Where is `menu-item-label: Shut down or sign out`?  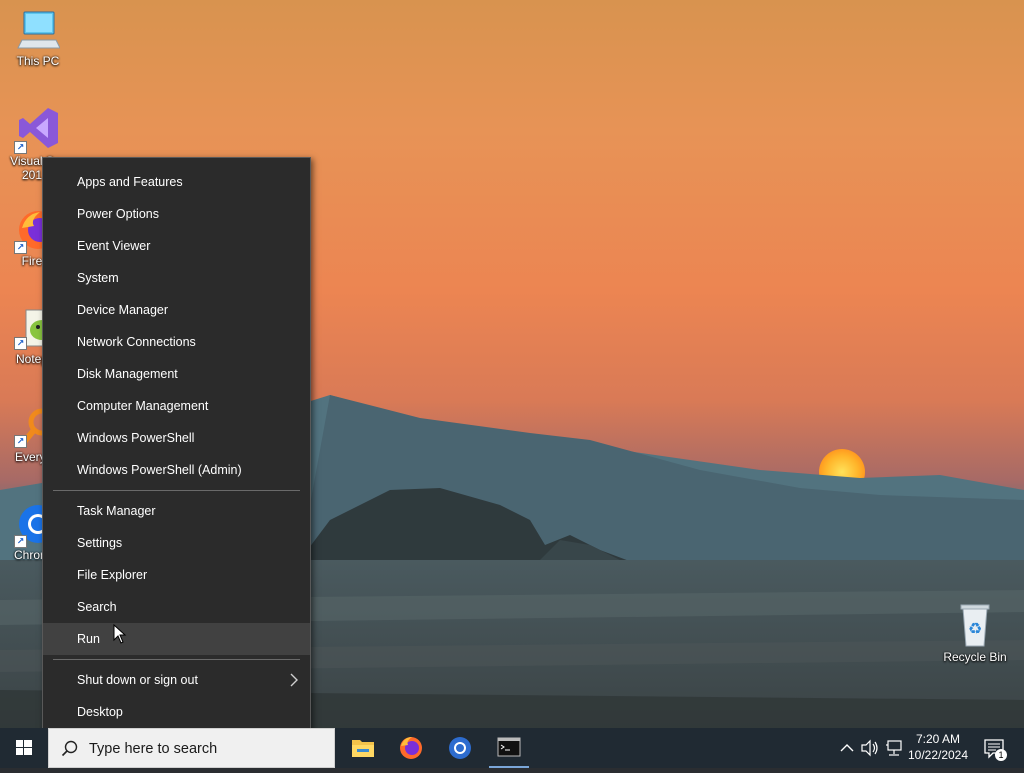 menu-item-label: Shut down or sign out is located at coordinates (137, 680).